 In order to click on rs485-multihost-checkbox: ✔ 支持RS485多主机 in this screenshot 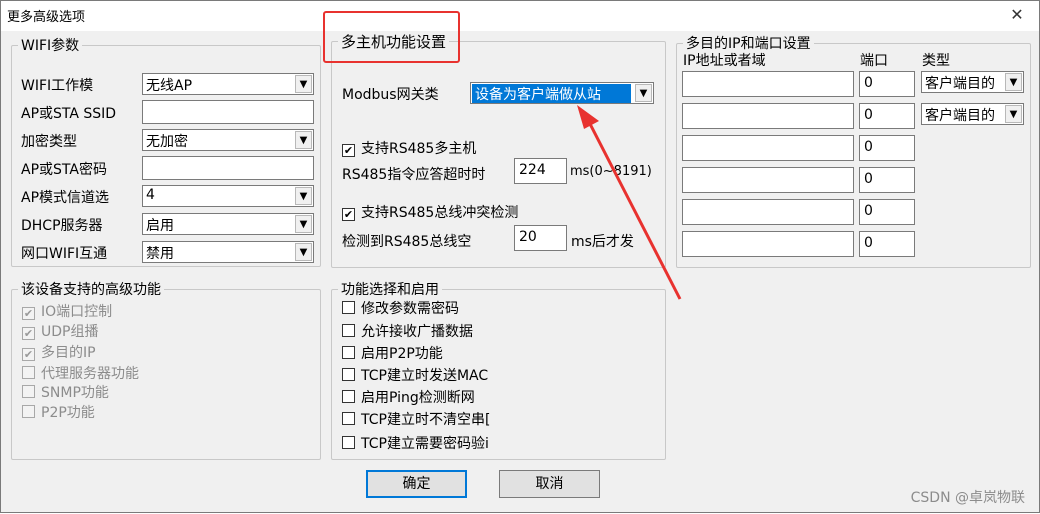, I will do `click(409, 148)`.